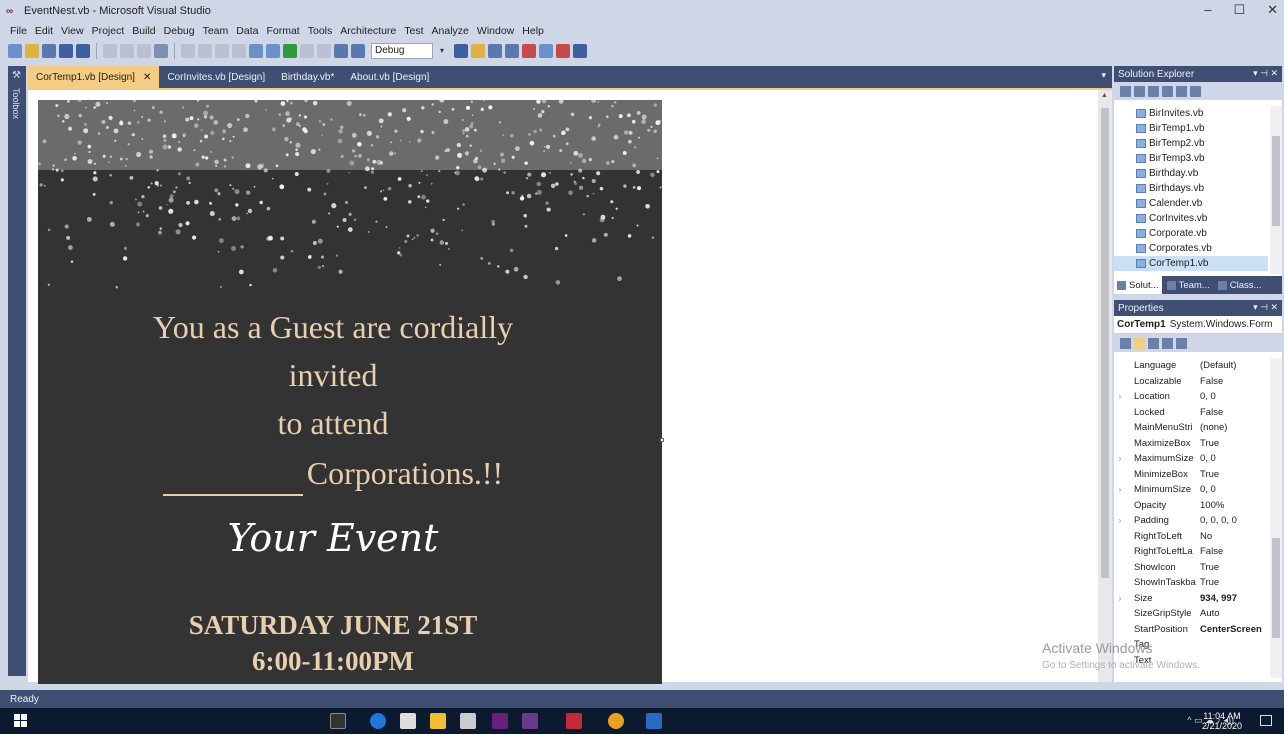  What do you see at coordinates (1239, 10) in the screenshot?
I see `maximize-button: ☐` at bounding box center [1239, 10].